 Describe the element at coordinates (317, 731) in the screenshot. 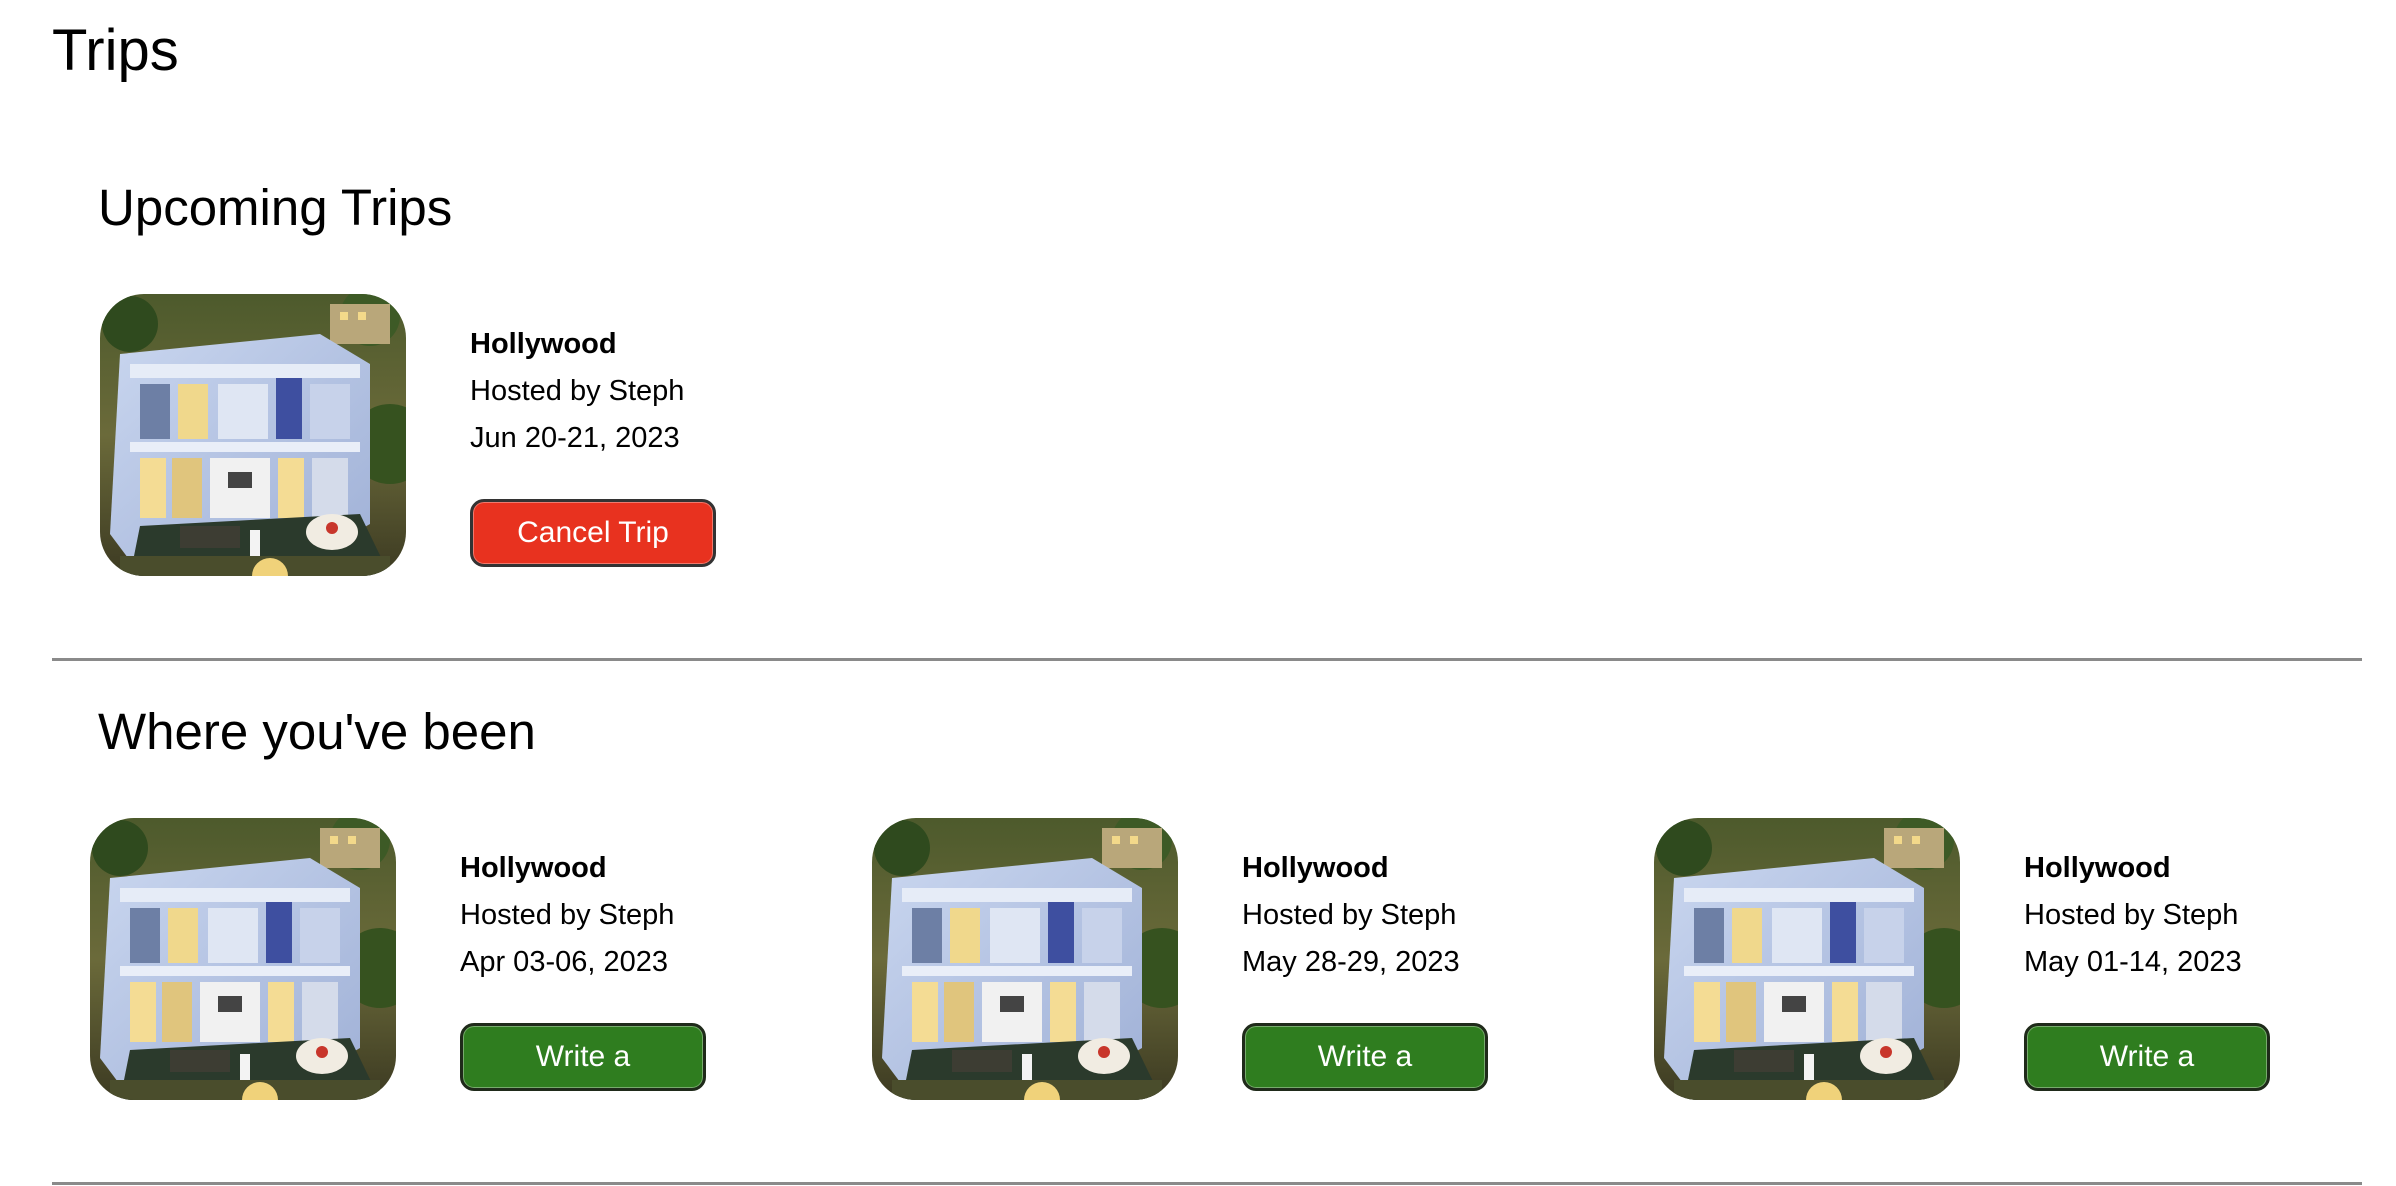

I see `past-trips-heading: Where you've been` at that location.